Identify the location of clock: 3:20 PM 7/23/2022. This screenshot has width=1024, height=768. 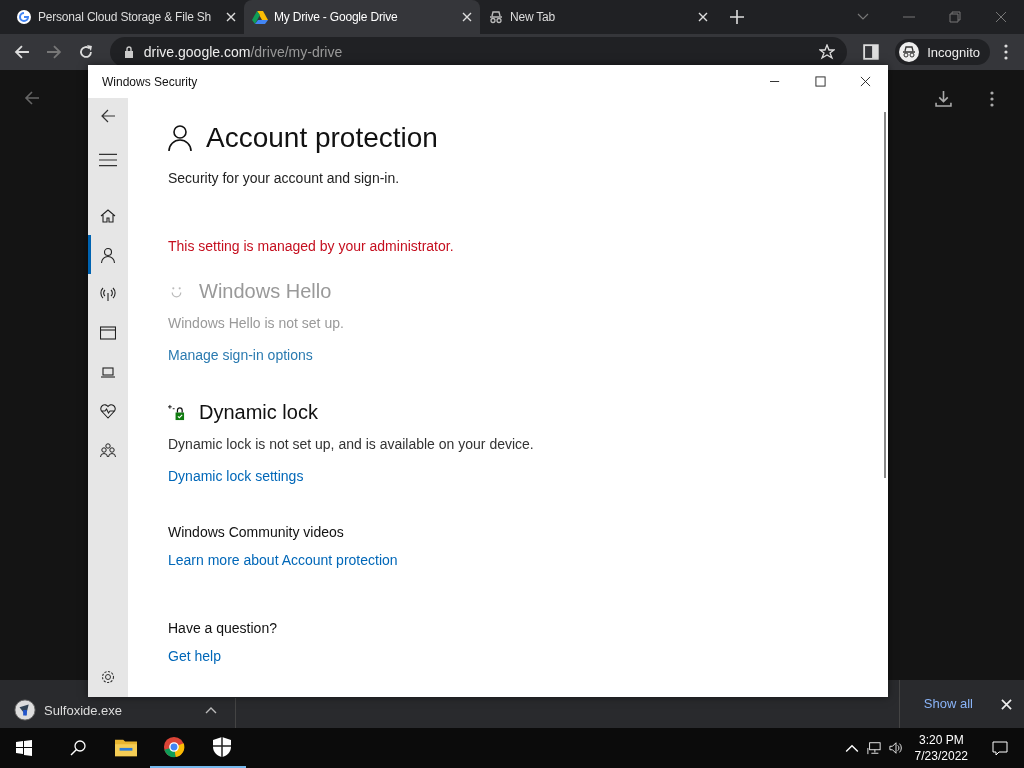
(941, 748).